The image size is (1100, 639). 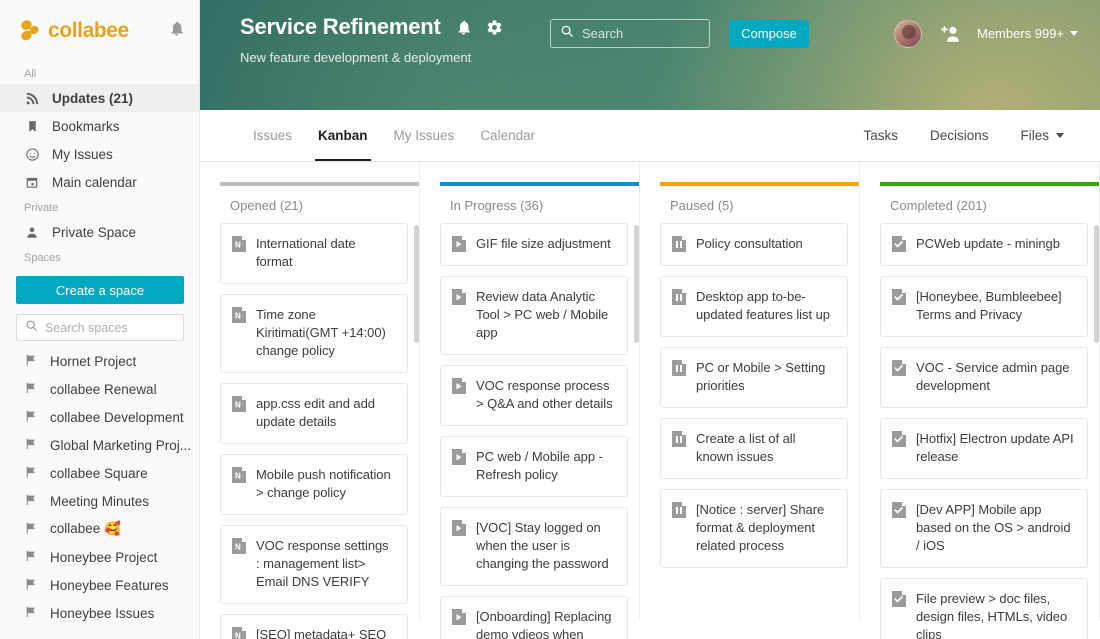 What do you see at coordinates (99, 389) in the screenshot?
I see `space-item: collabee Renewal` at bounding box center [99, 389].